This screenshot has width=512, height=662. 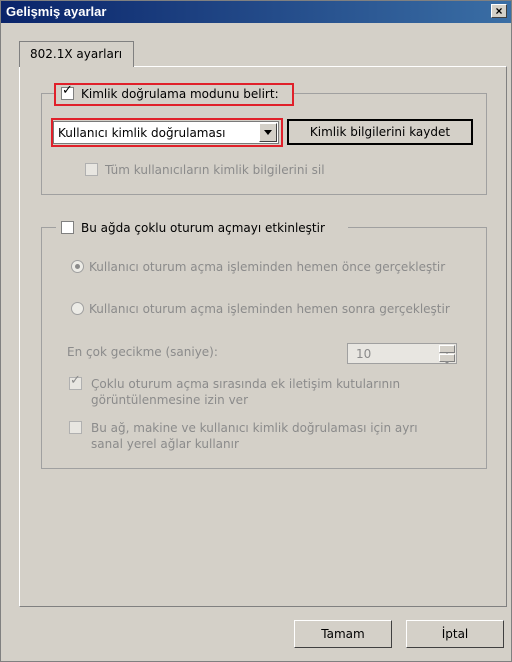 What do you see at coordinates (180, 94) in the screenshot?
I see `auth-mode-checkbox-label: Kimlik doğrulama modunu belirt:` at bounding box center [180, 94].